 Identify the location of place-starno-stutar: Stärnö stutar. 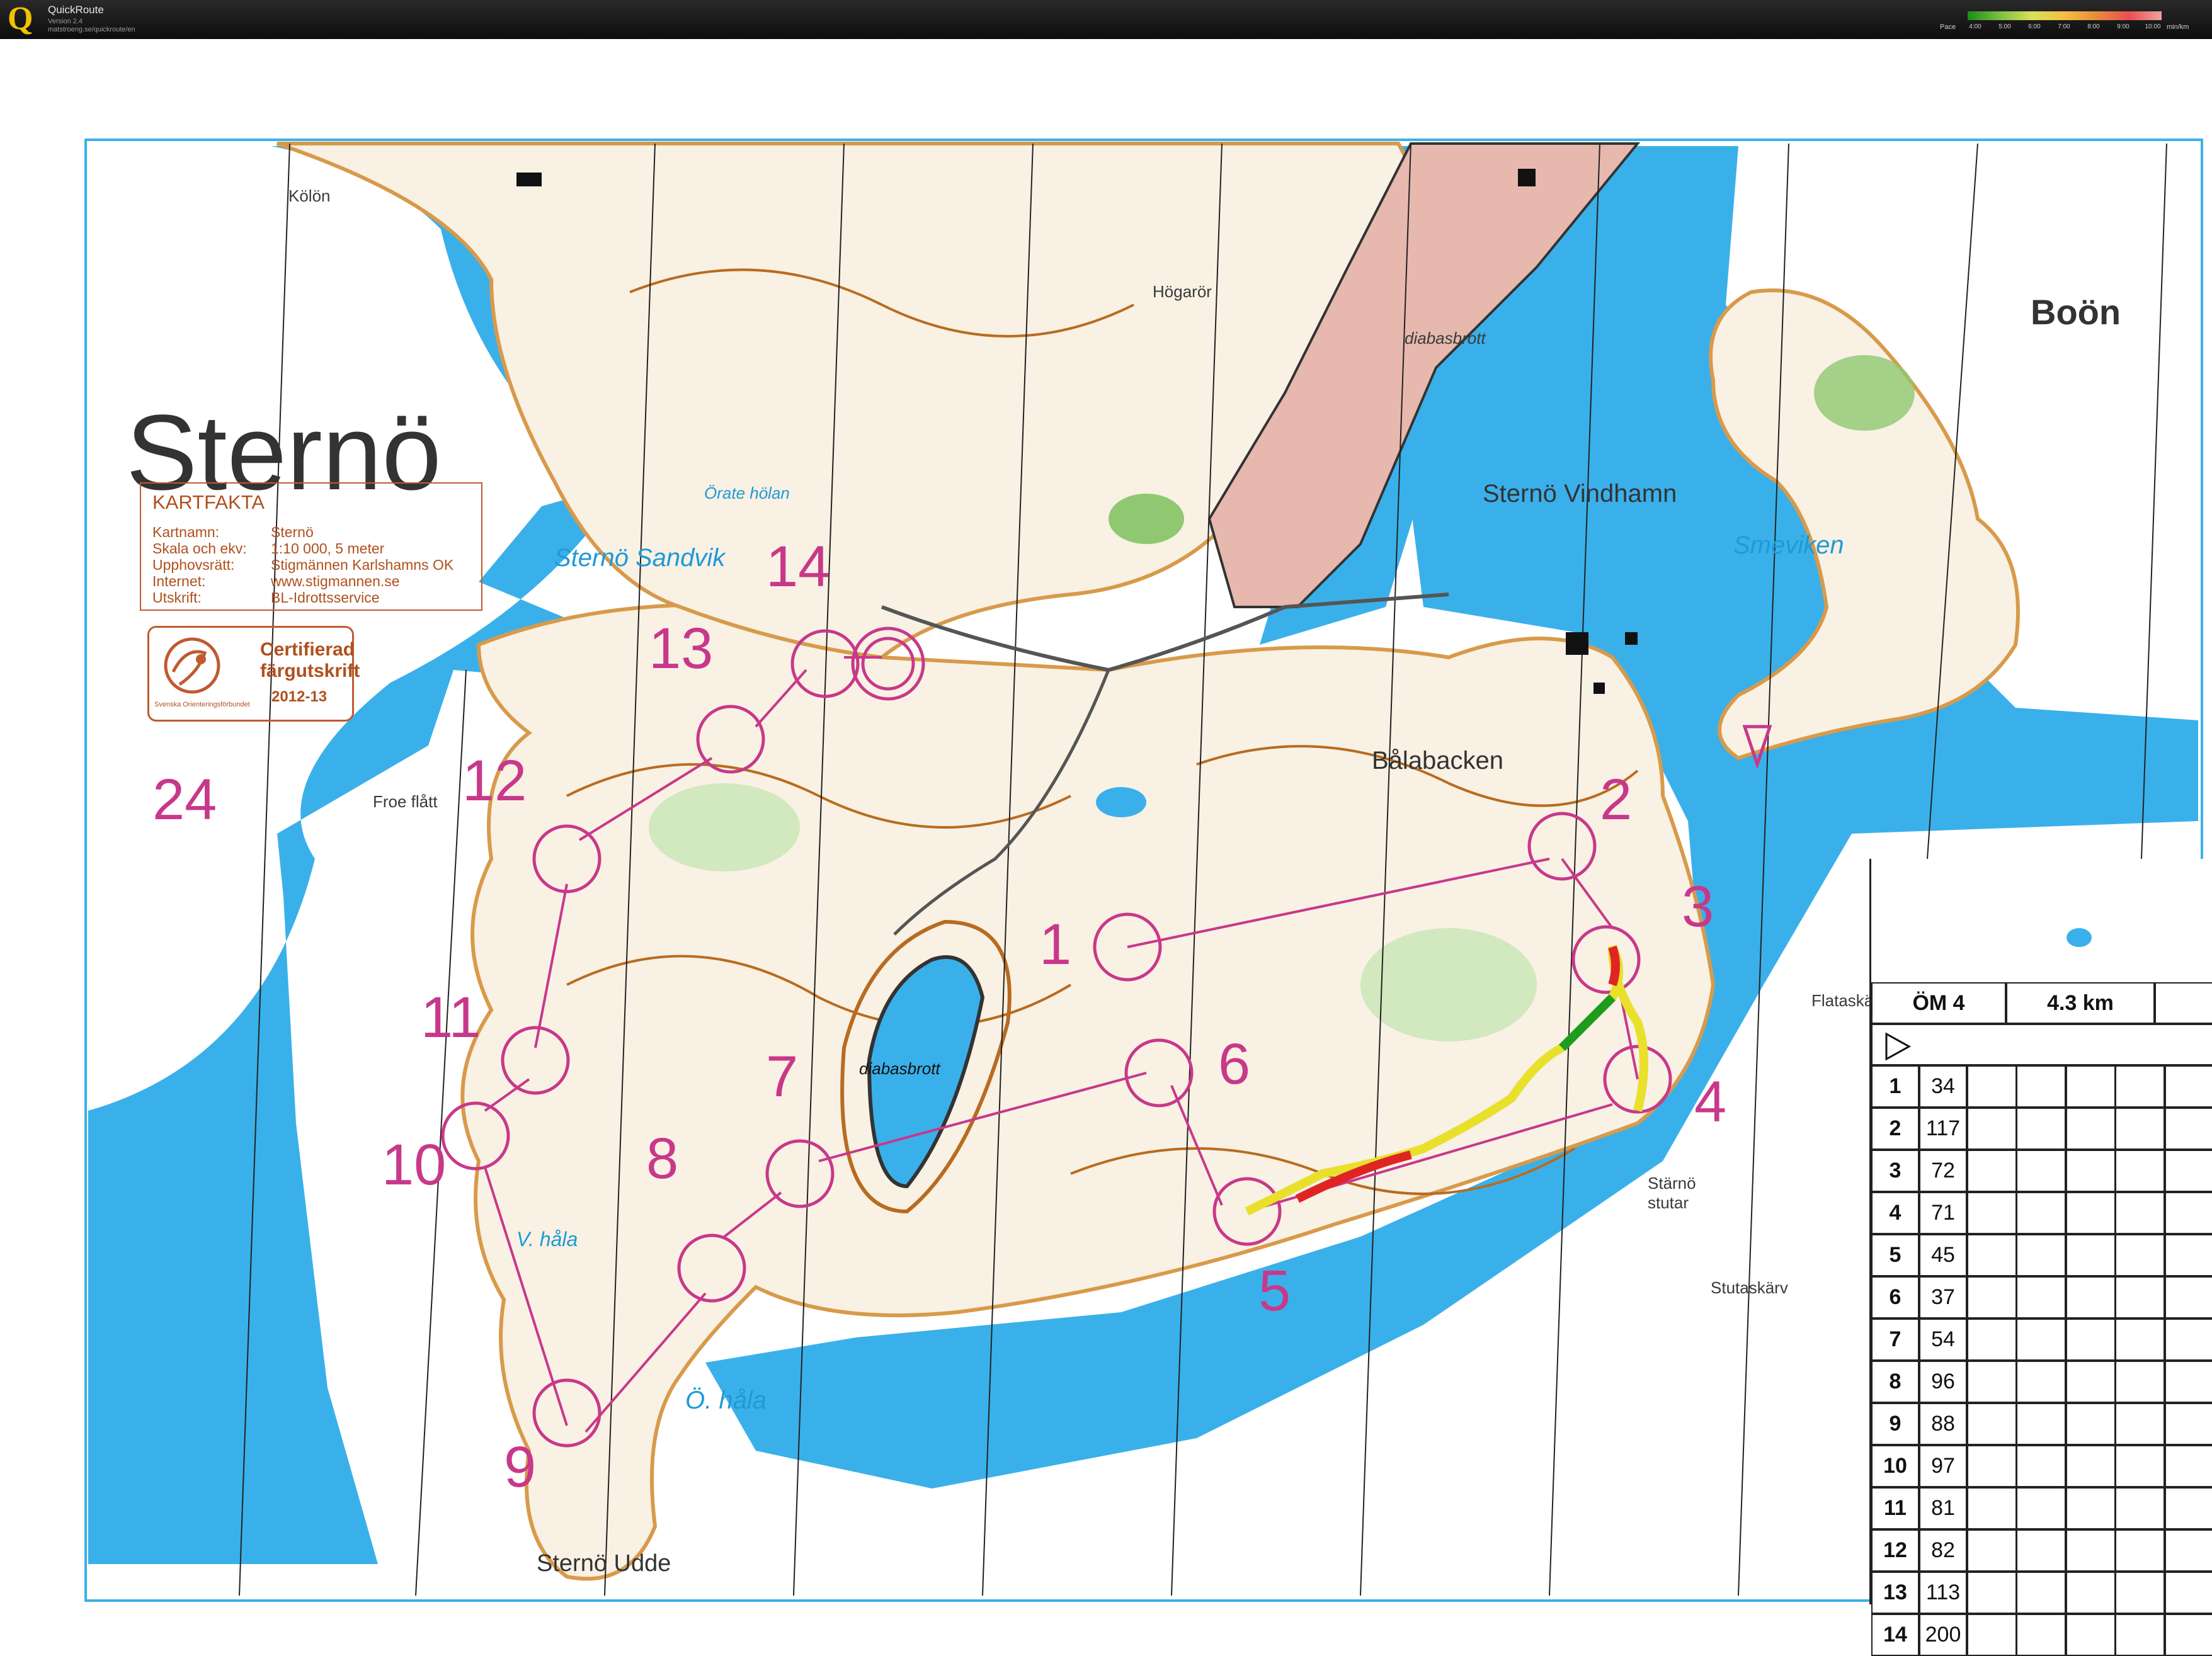
(1672, 1193).